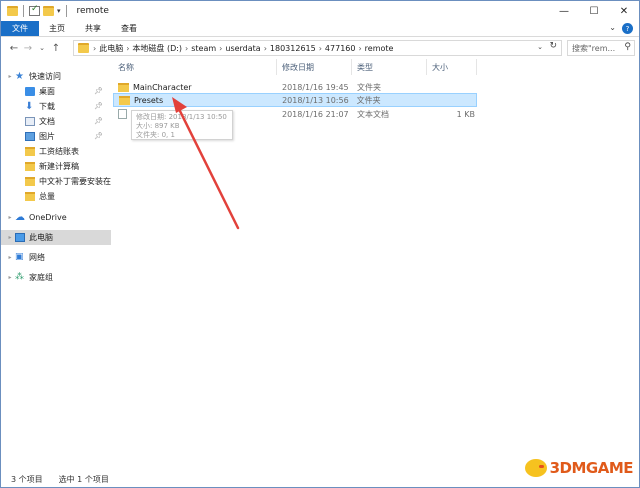  Describe the element at coordinates (28, 48) in the screenshot. I see `forward-arrow-icon: →` at that location.